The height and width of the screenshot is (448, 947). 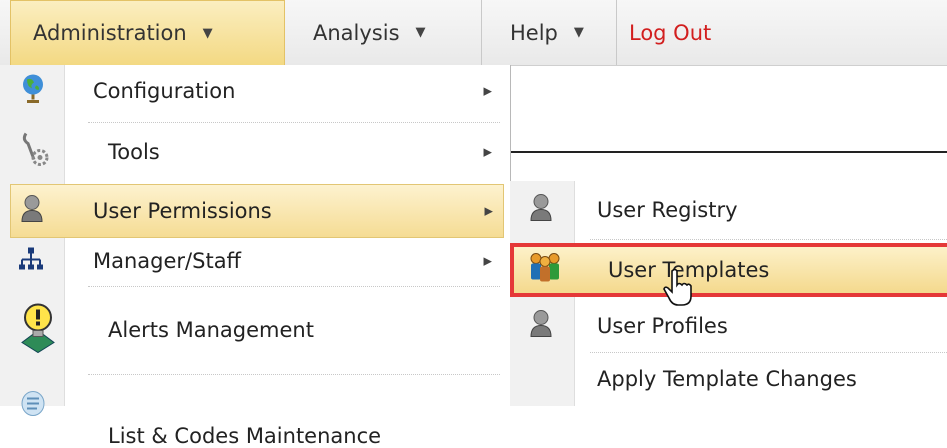 I want to click on alert-bulb-icon, so click(x=38, y=330).